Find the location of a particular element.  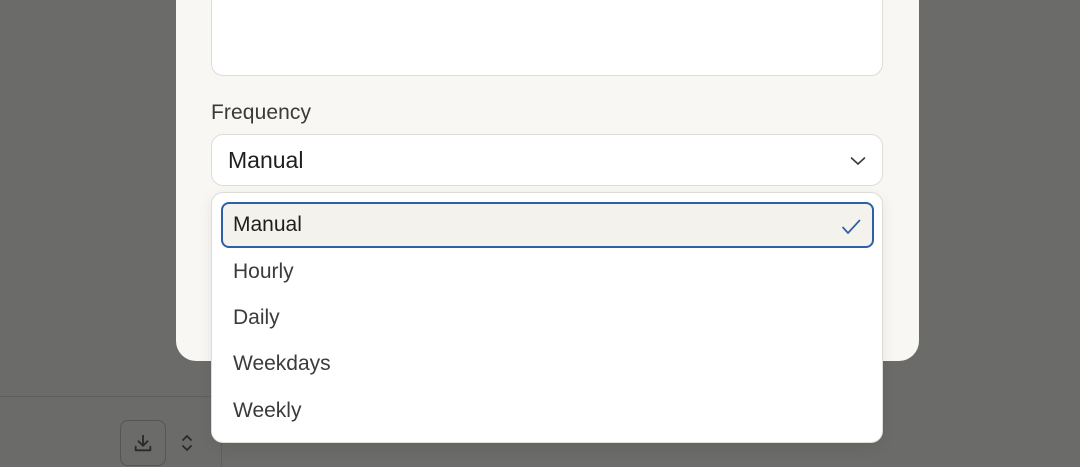

option-label: Daily is located at coordinates (256, 317).